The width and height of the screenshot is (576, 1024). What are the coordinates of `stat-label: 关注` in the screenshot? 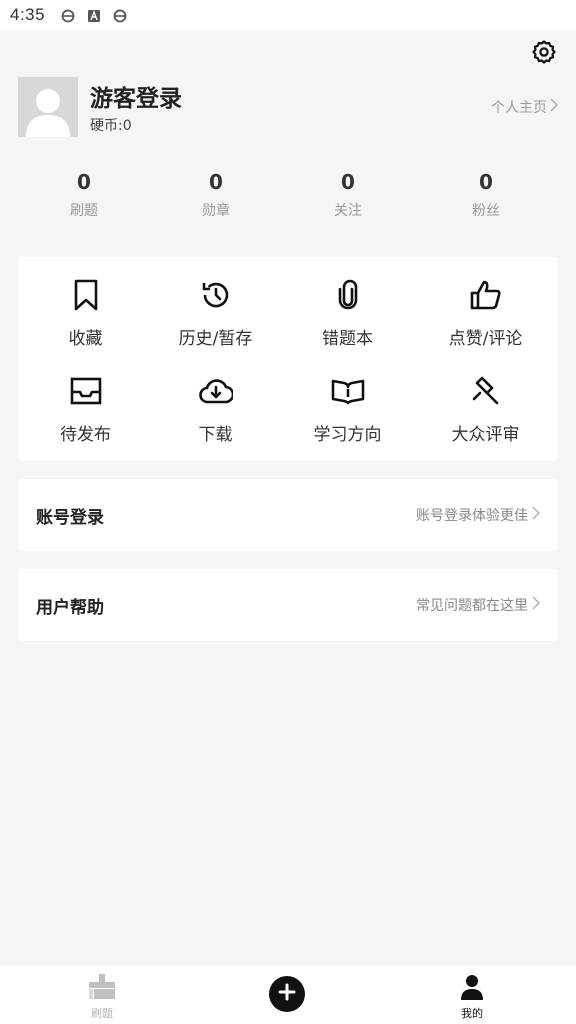 It's located at (348, 211).